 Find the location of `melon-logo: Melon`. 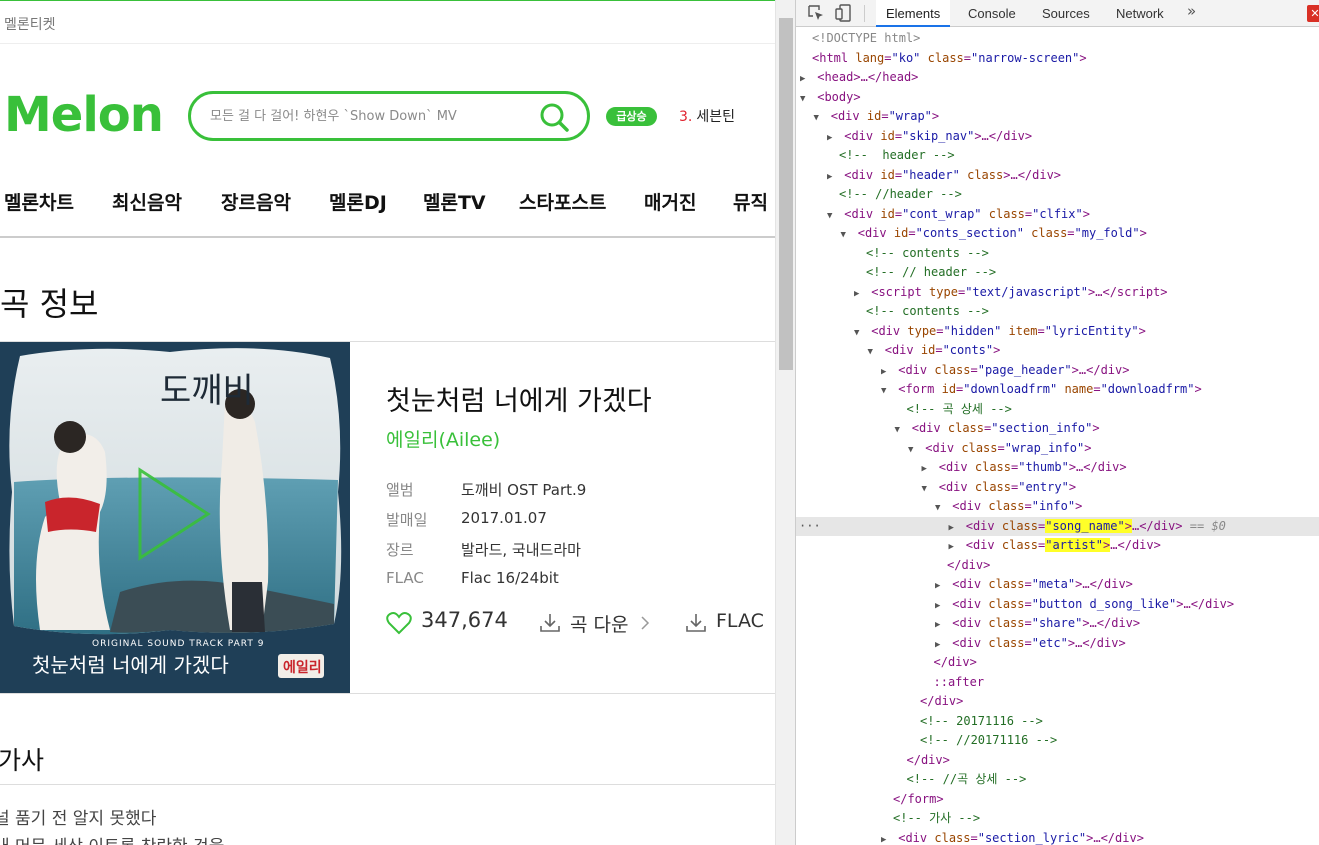

melon-logo: Melon is located at coordinates (84, 115).